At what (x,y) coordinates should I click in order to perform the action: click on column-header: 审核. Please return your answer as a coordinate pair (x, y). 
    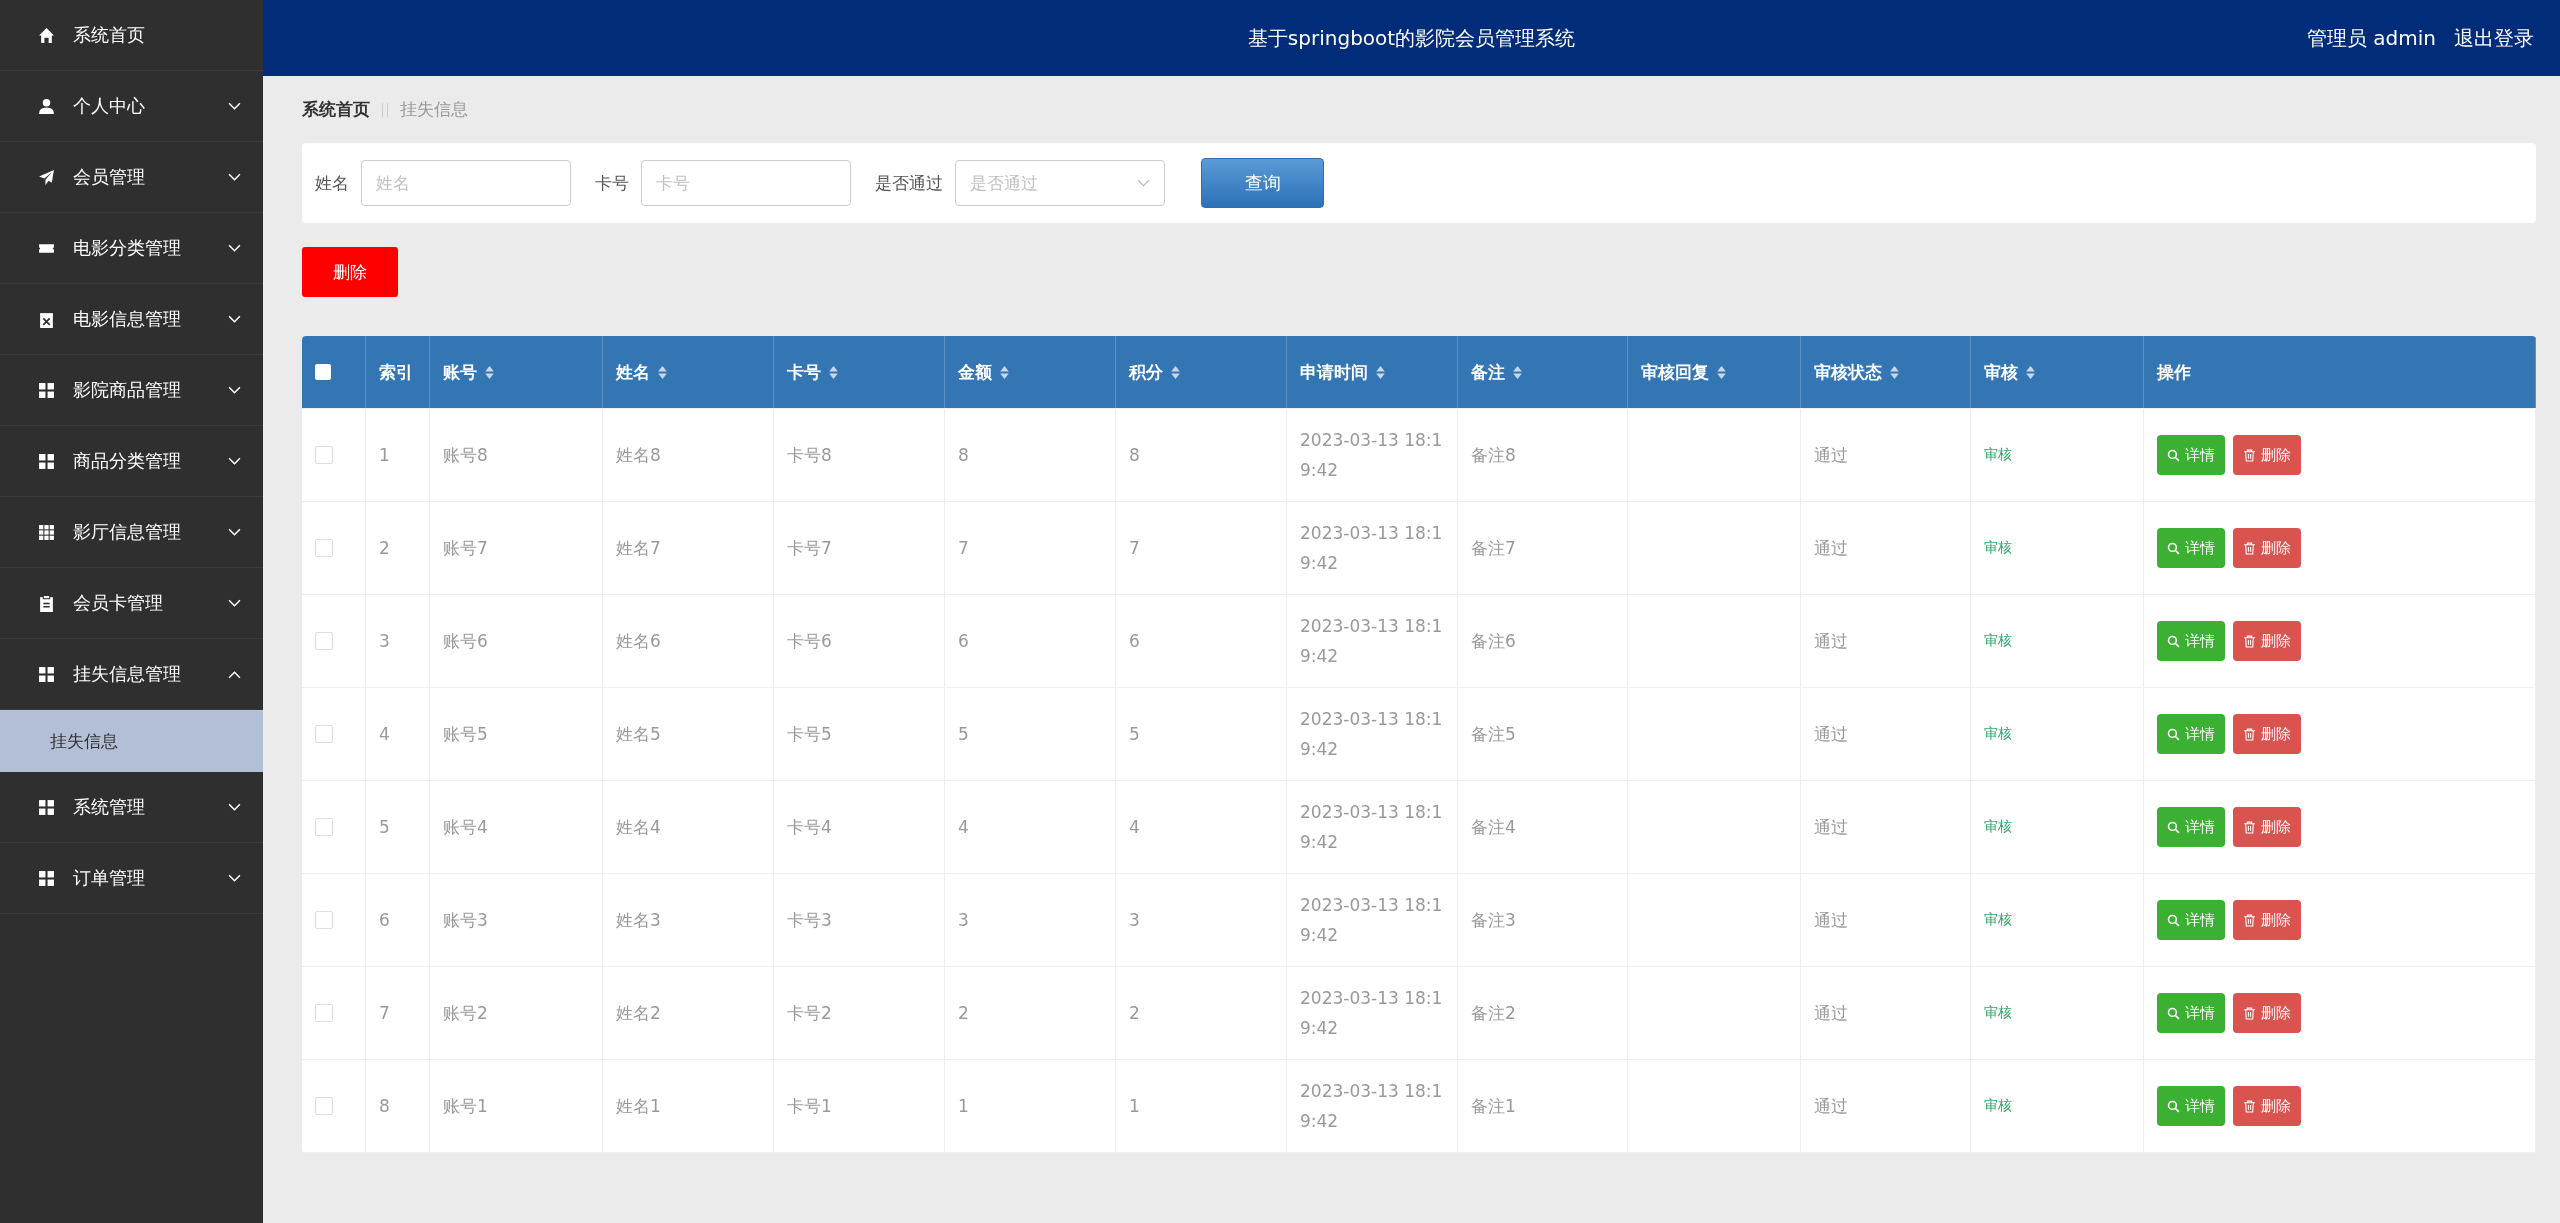
    Looking at the image, I should click on (2001, 372).